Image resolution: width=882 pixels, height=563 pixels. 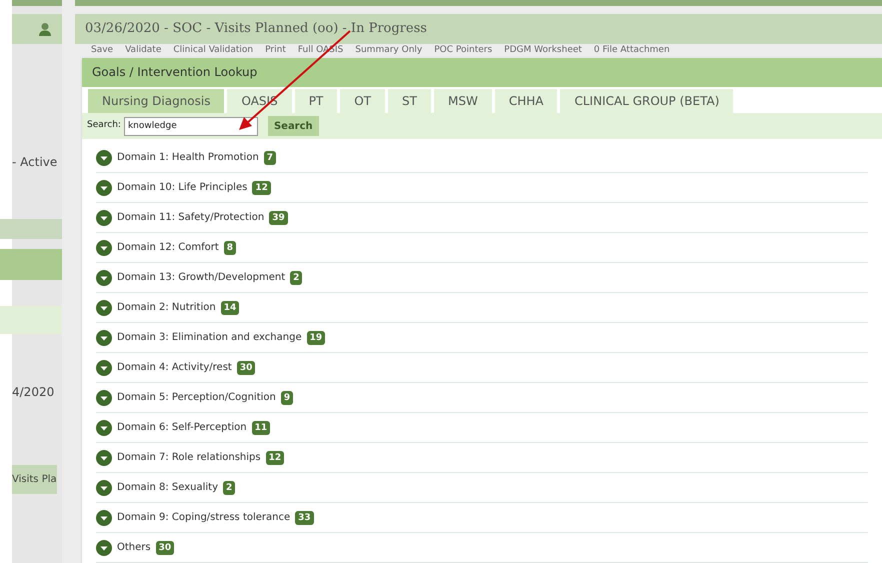 I want to click on count-badge: 14, so click(x=230, y=307).